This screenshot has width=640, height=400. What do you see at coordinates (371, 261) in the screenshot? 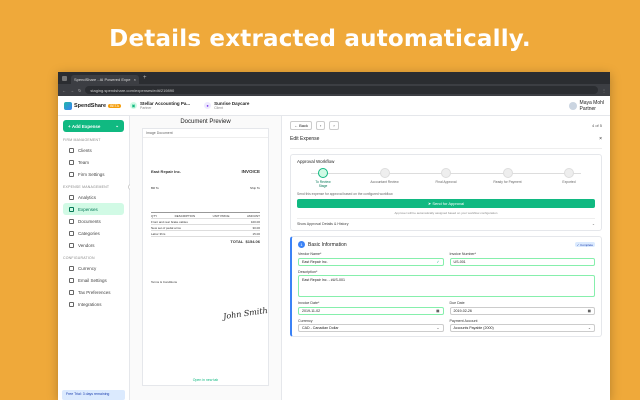
I see `vendor-field: East Repair Inc. ✓` at bounding box center [371, 261].